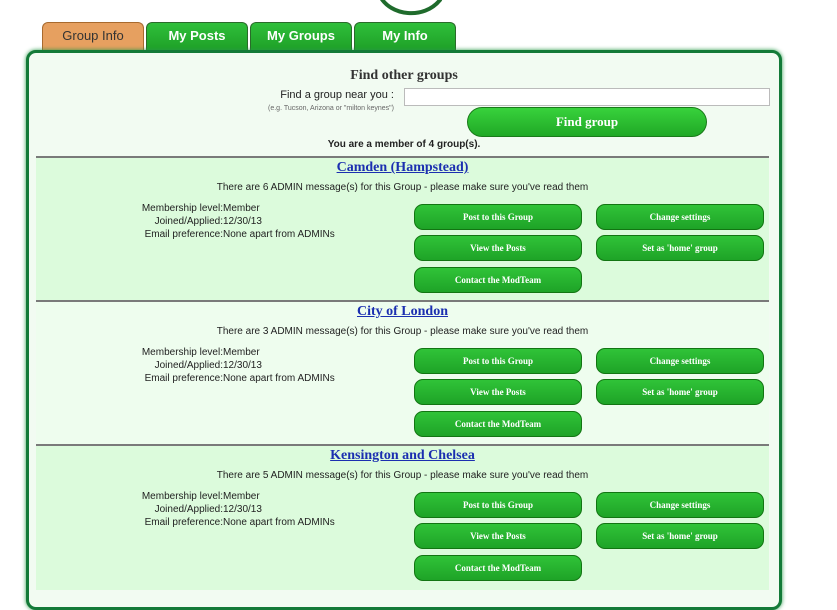 The image size is (837, 610). I want to click on group-name-link: Camden (Hampstead), so click(402, 168).